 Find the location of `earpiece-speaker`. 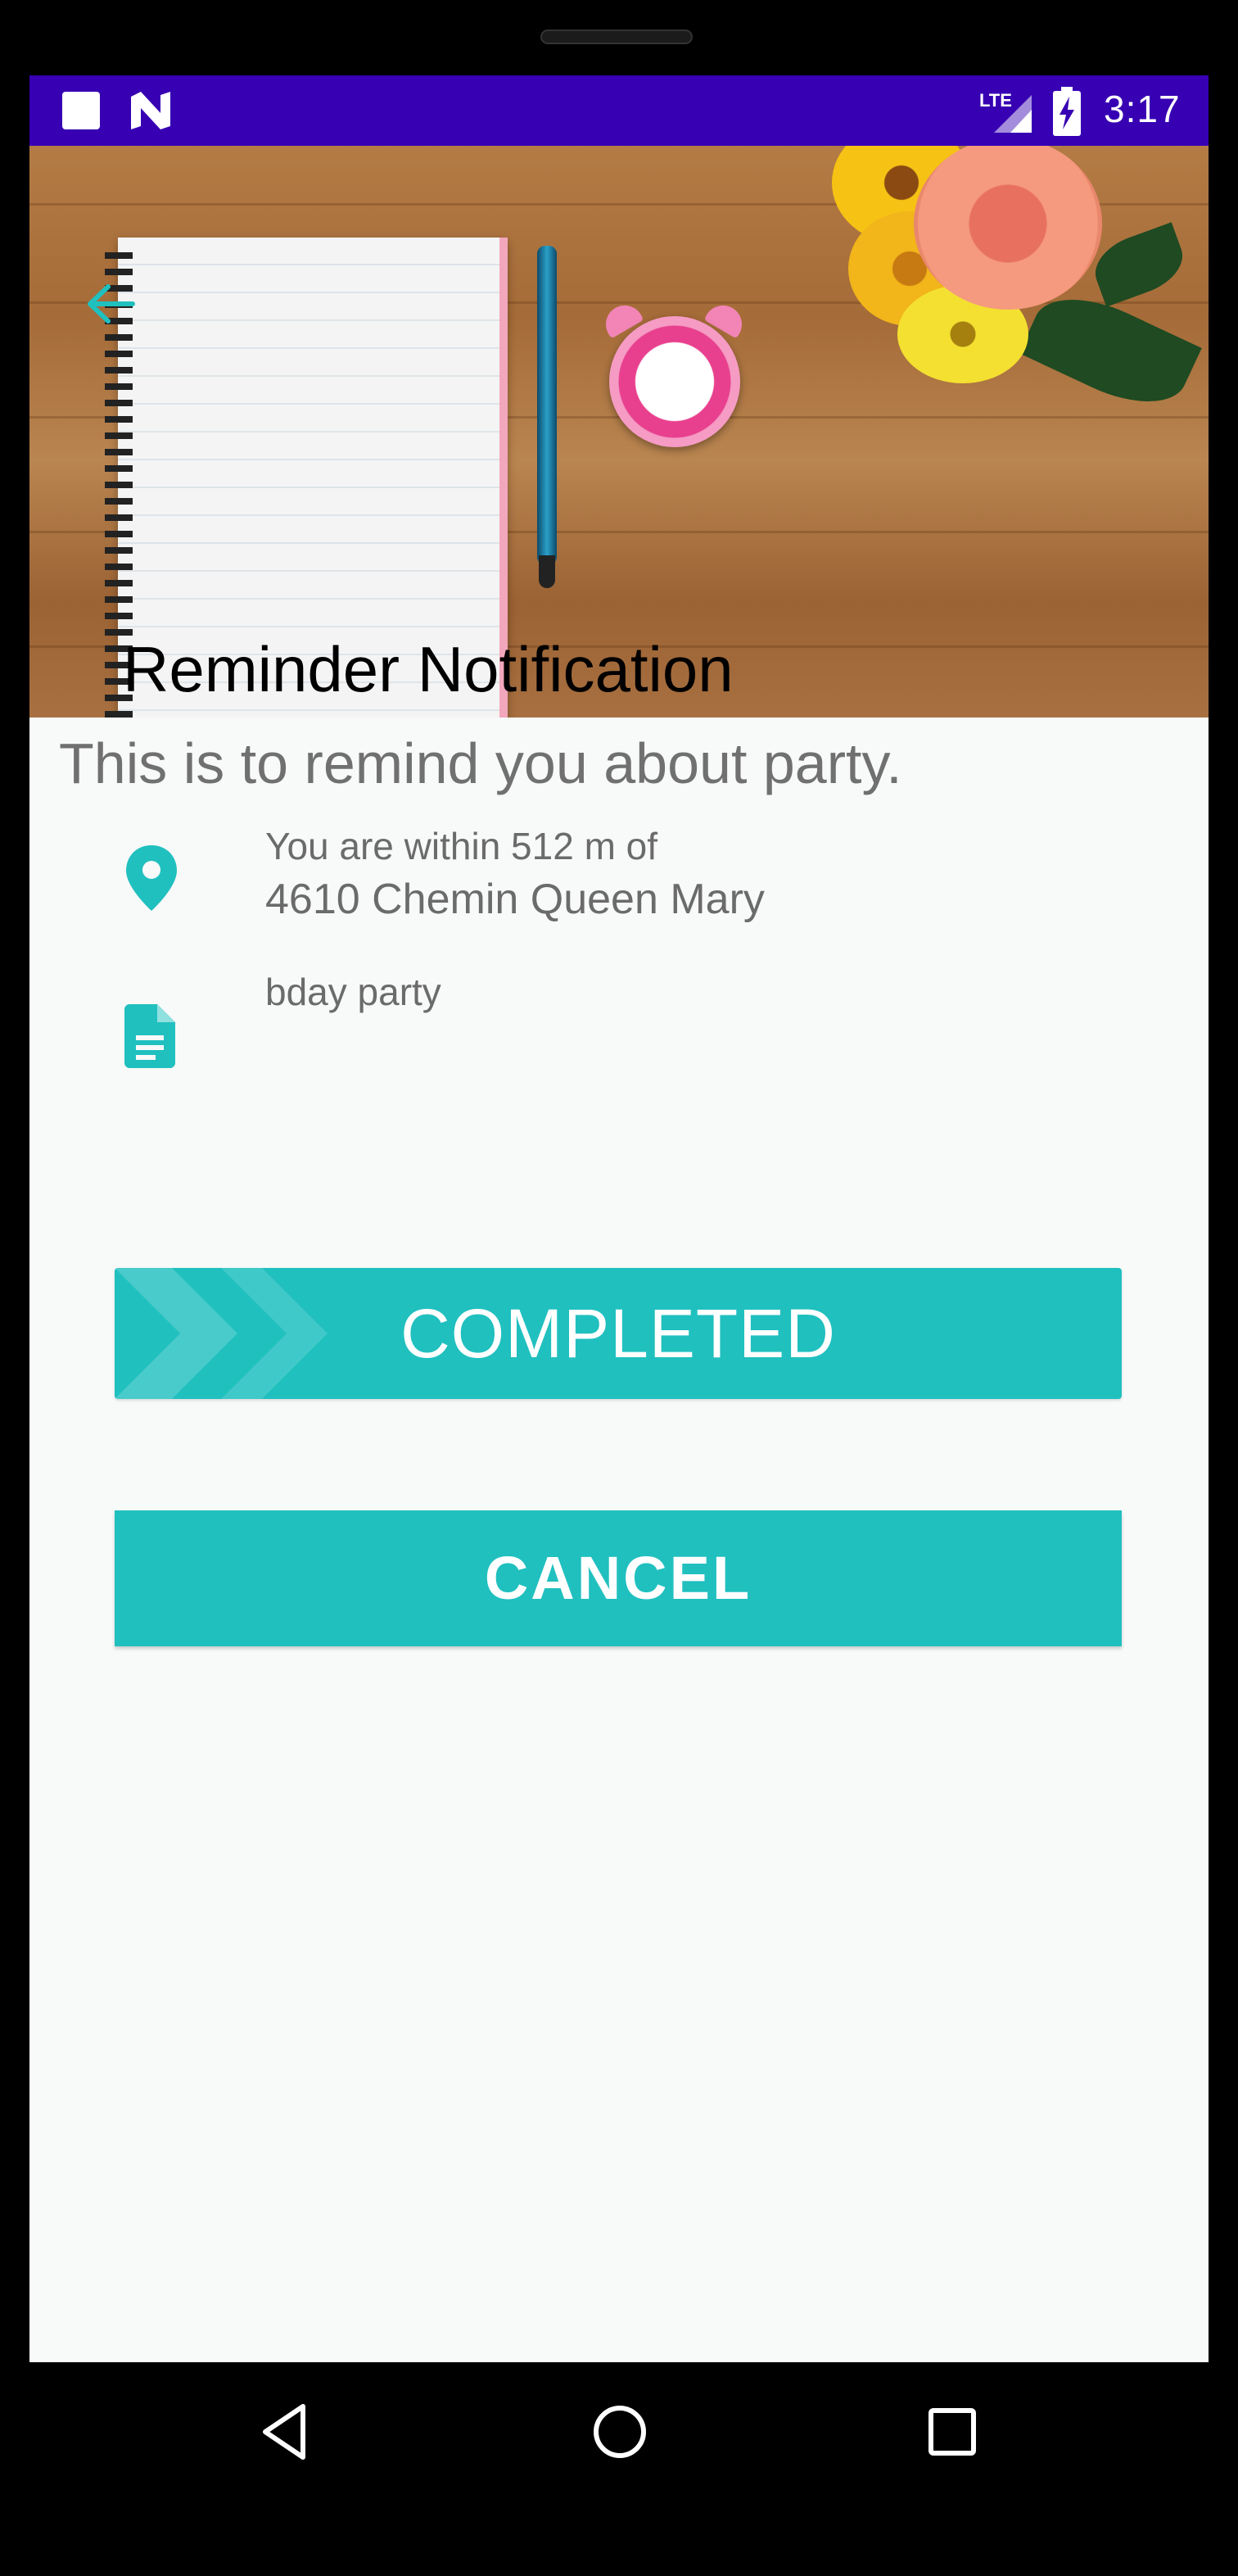

earpiece-speaker is located at coordinates (617, 36).